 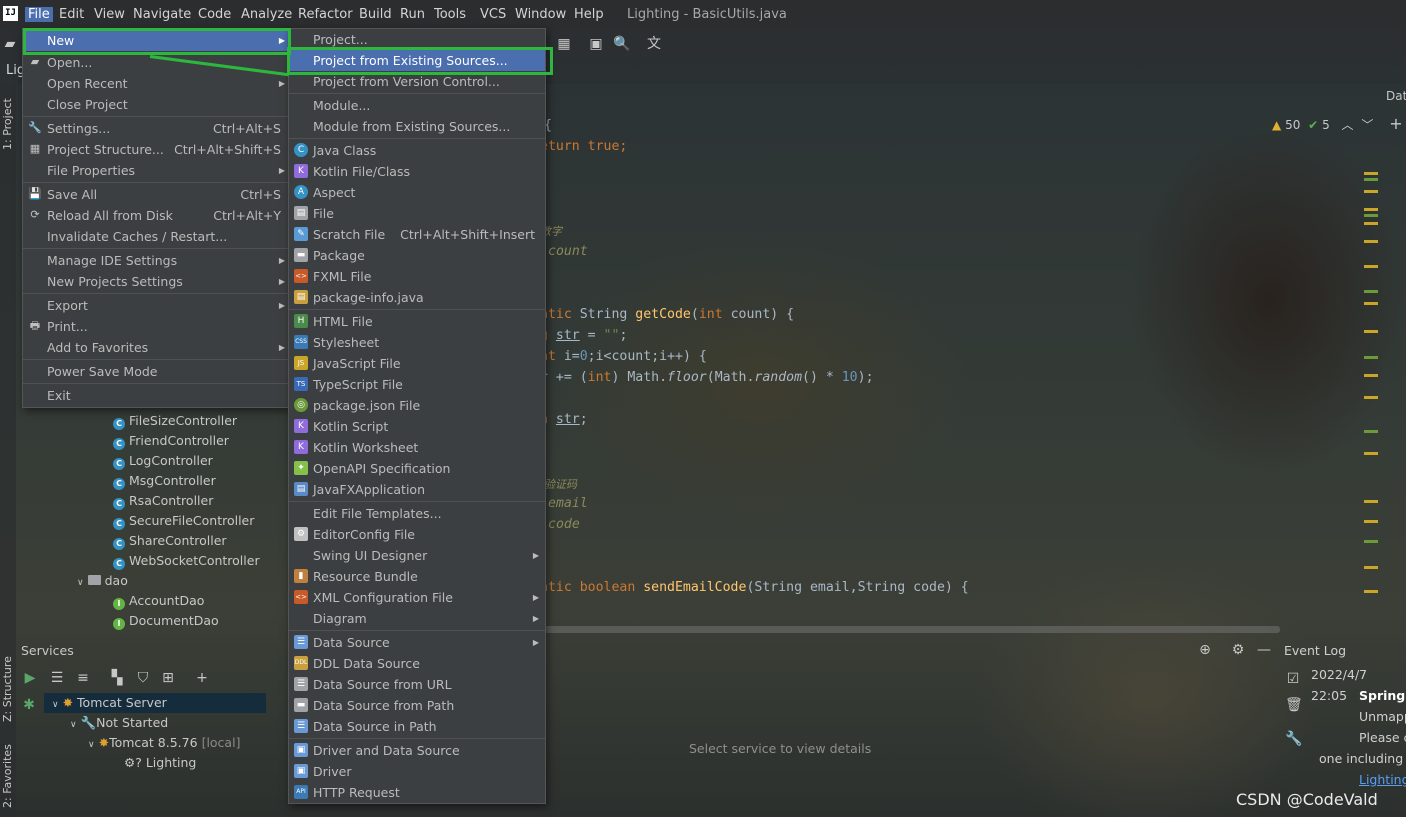 What do you see at coordinates (162, 14) in the screenshot?
I see `menu-navigate: Navigate` at bounding box center [162, 14].